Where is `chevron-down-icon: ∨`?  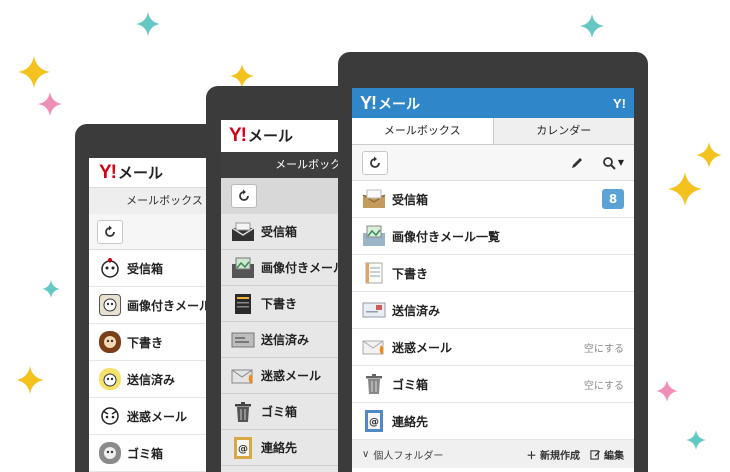 chevron-down-icon: ∨ is located at coordinates (365, 454).